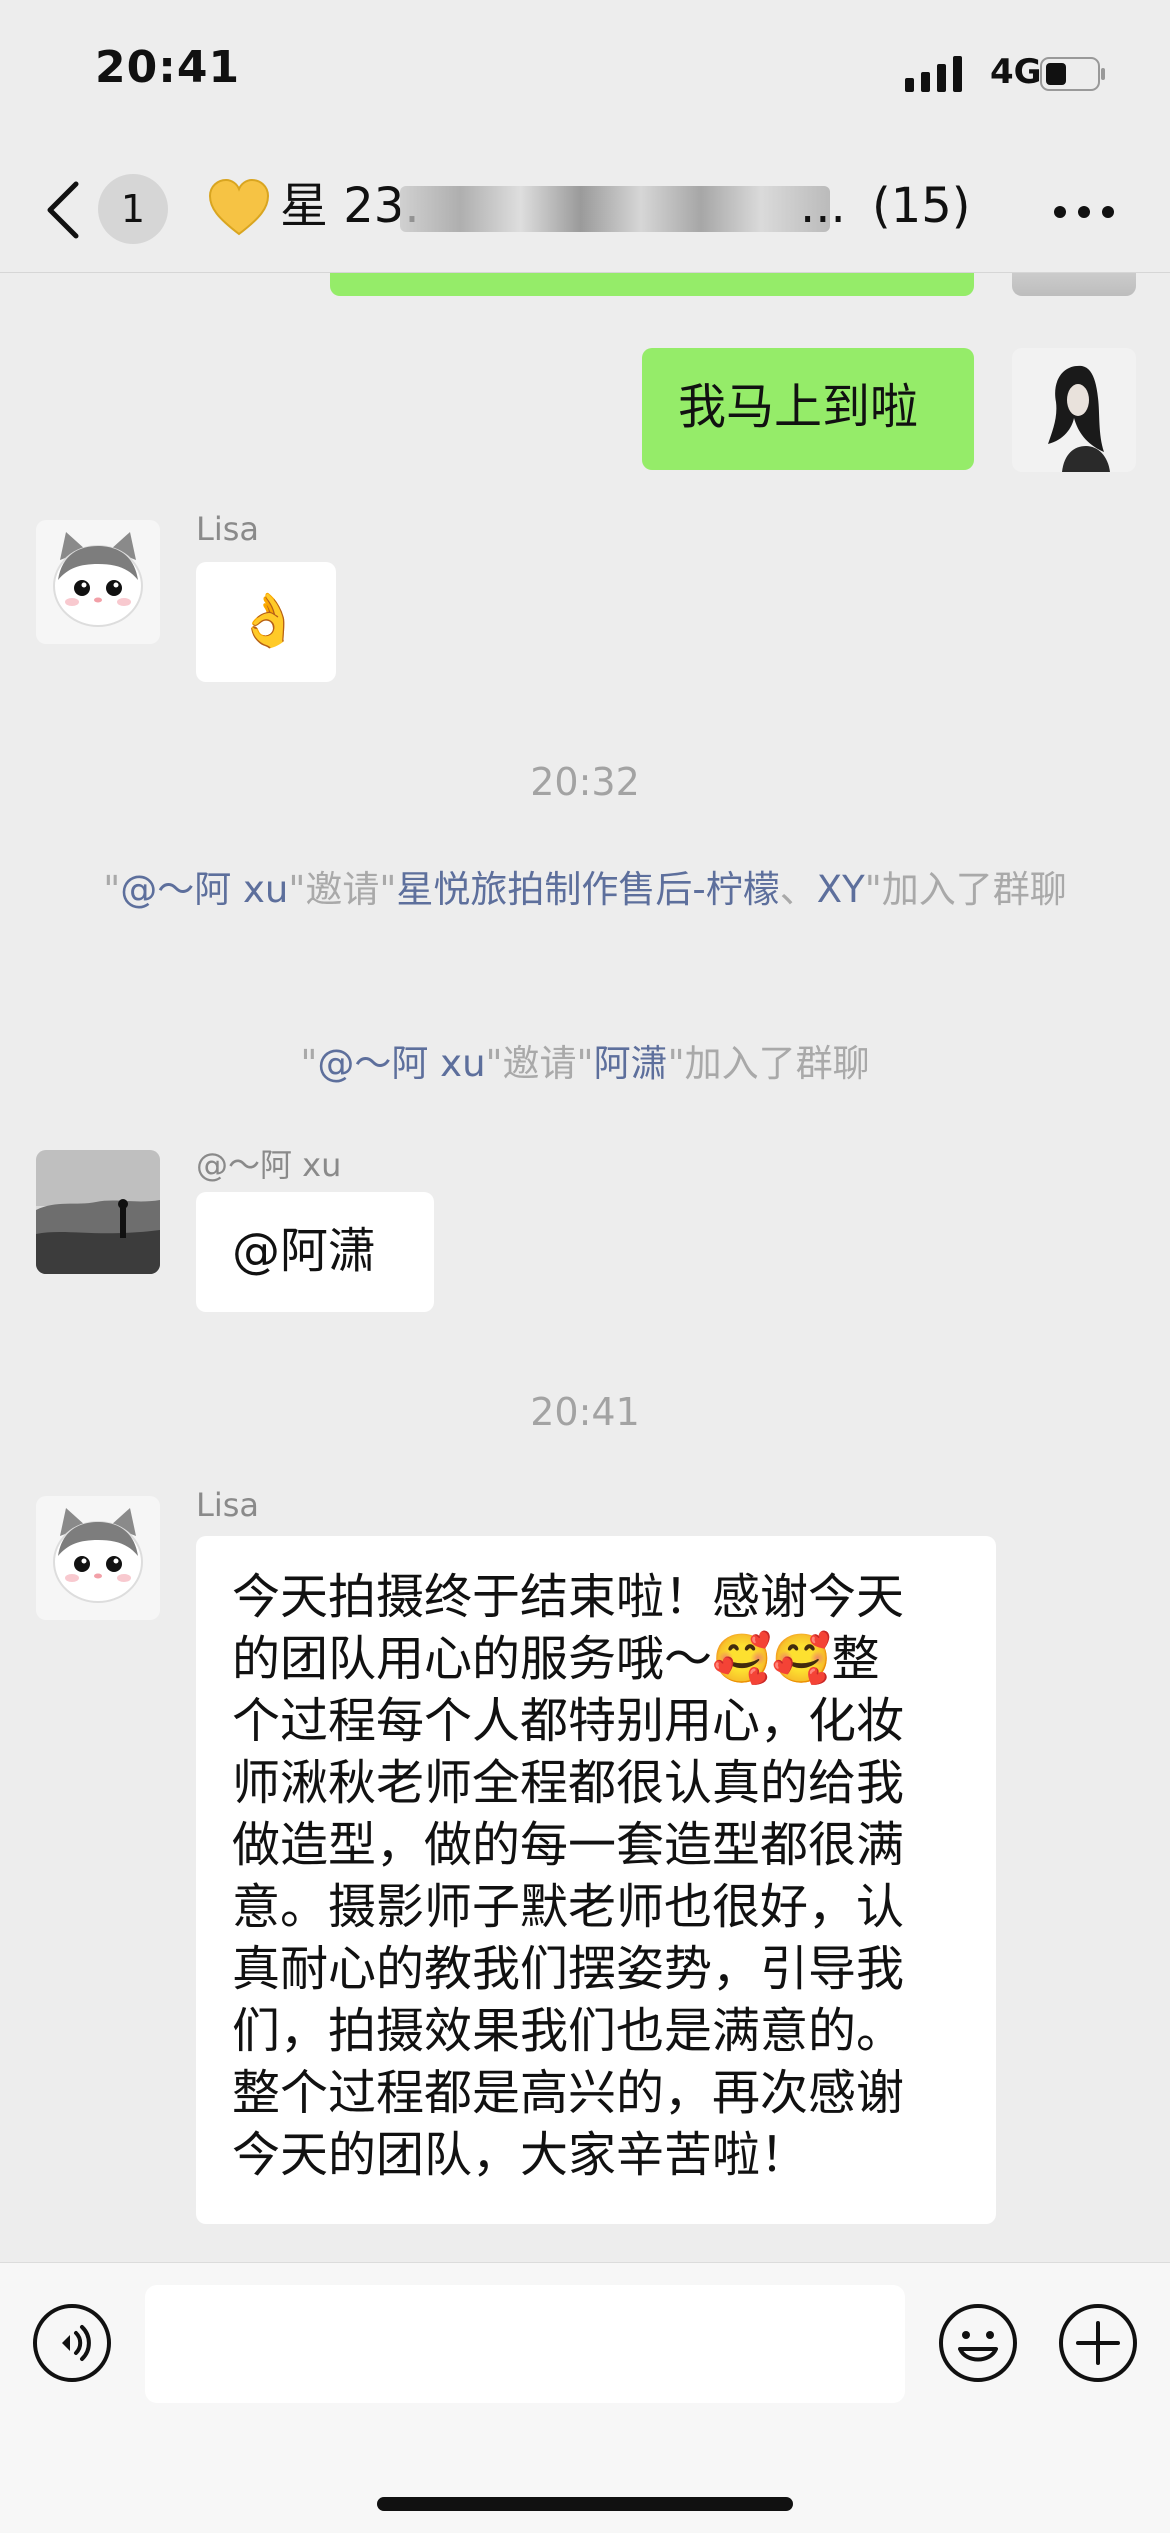  Describe the element at coordinates (65, 210) in the screenshot. I see `back-icon` at that location.